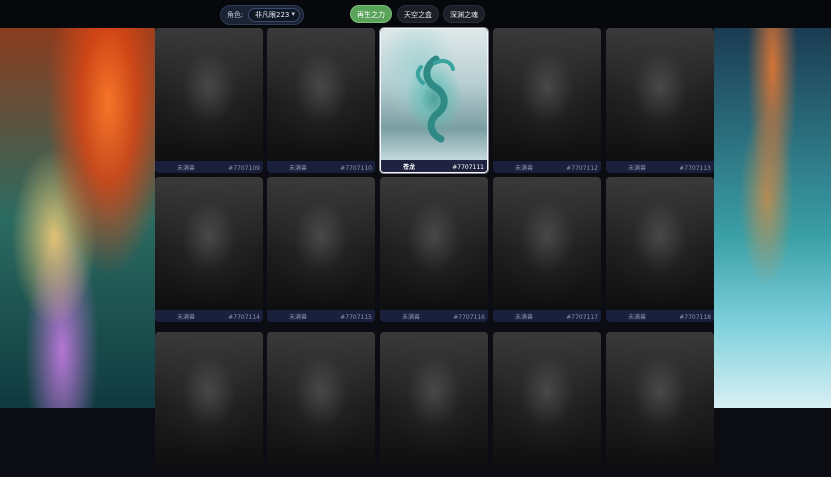 This screenshot has width=831, height=477. Describe the element at coordinates (293, 14) in the screenshot. I see `chevron-down-icon: ▾` at that location.